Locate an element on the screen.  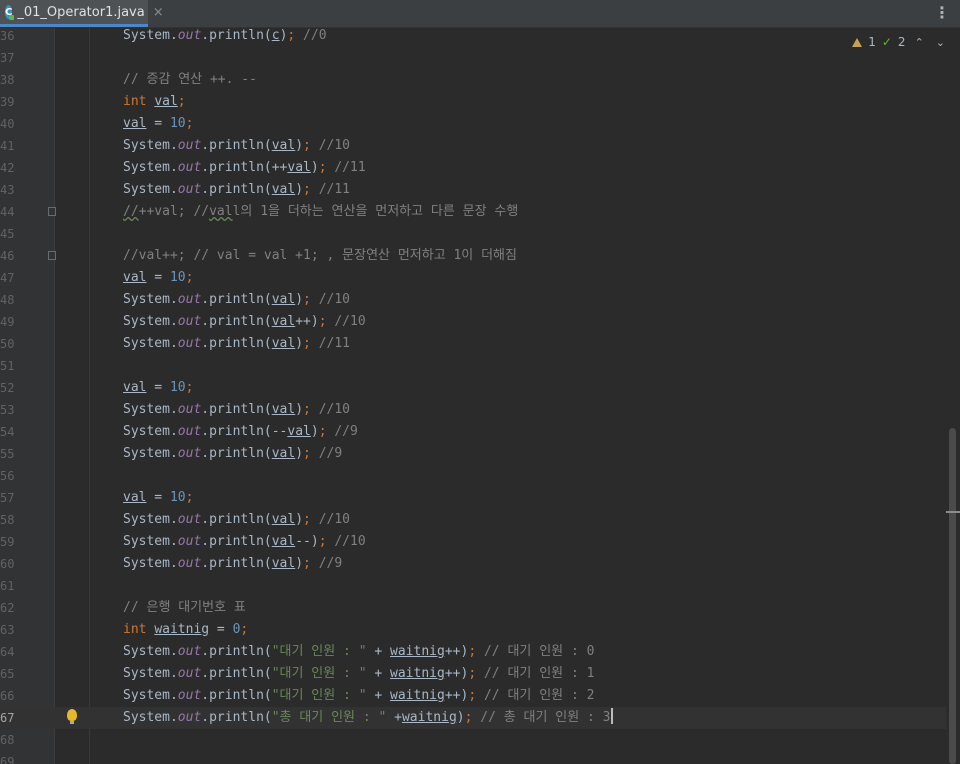
code-line: 61 is located at coordinates (473, 586).